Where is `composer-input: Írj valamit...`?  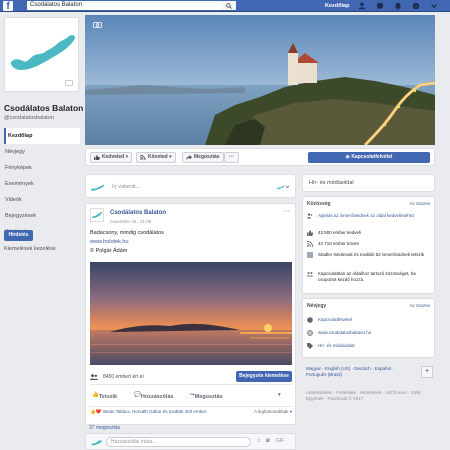
composer-input: Írj valamit... is located at coordinates (126, 187).